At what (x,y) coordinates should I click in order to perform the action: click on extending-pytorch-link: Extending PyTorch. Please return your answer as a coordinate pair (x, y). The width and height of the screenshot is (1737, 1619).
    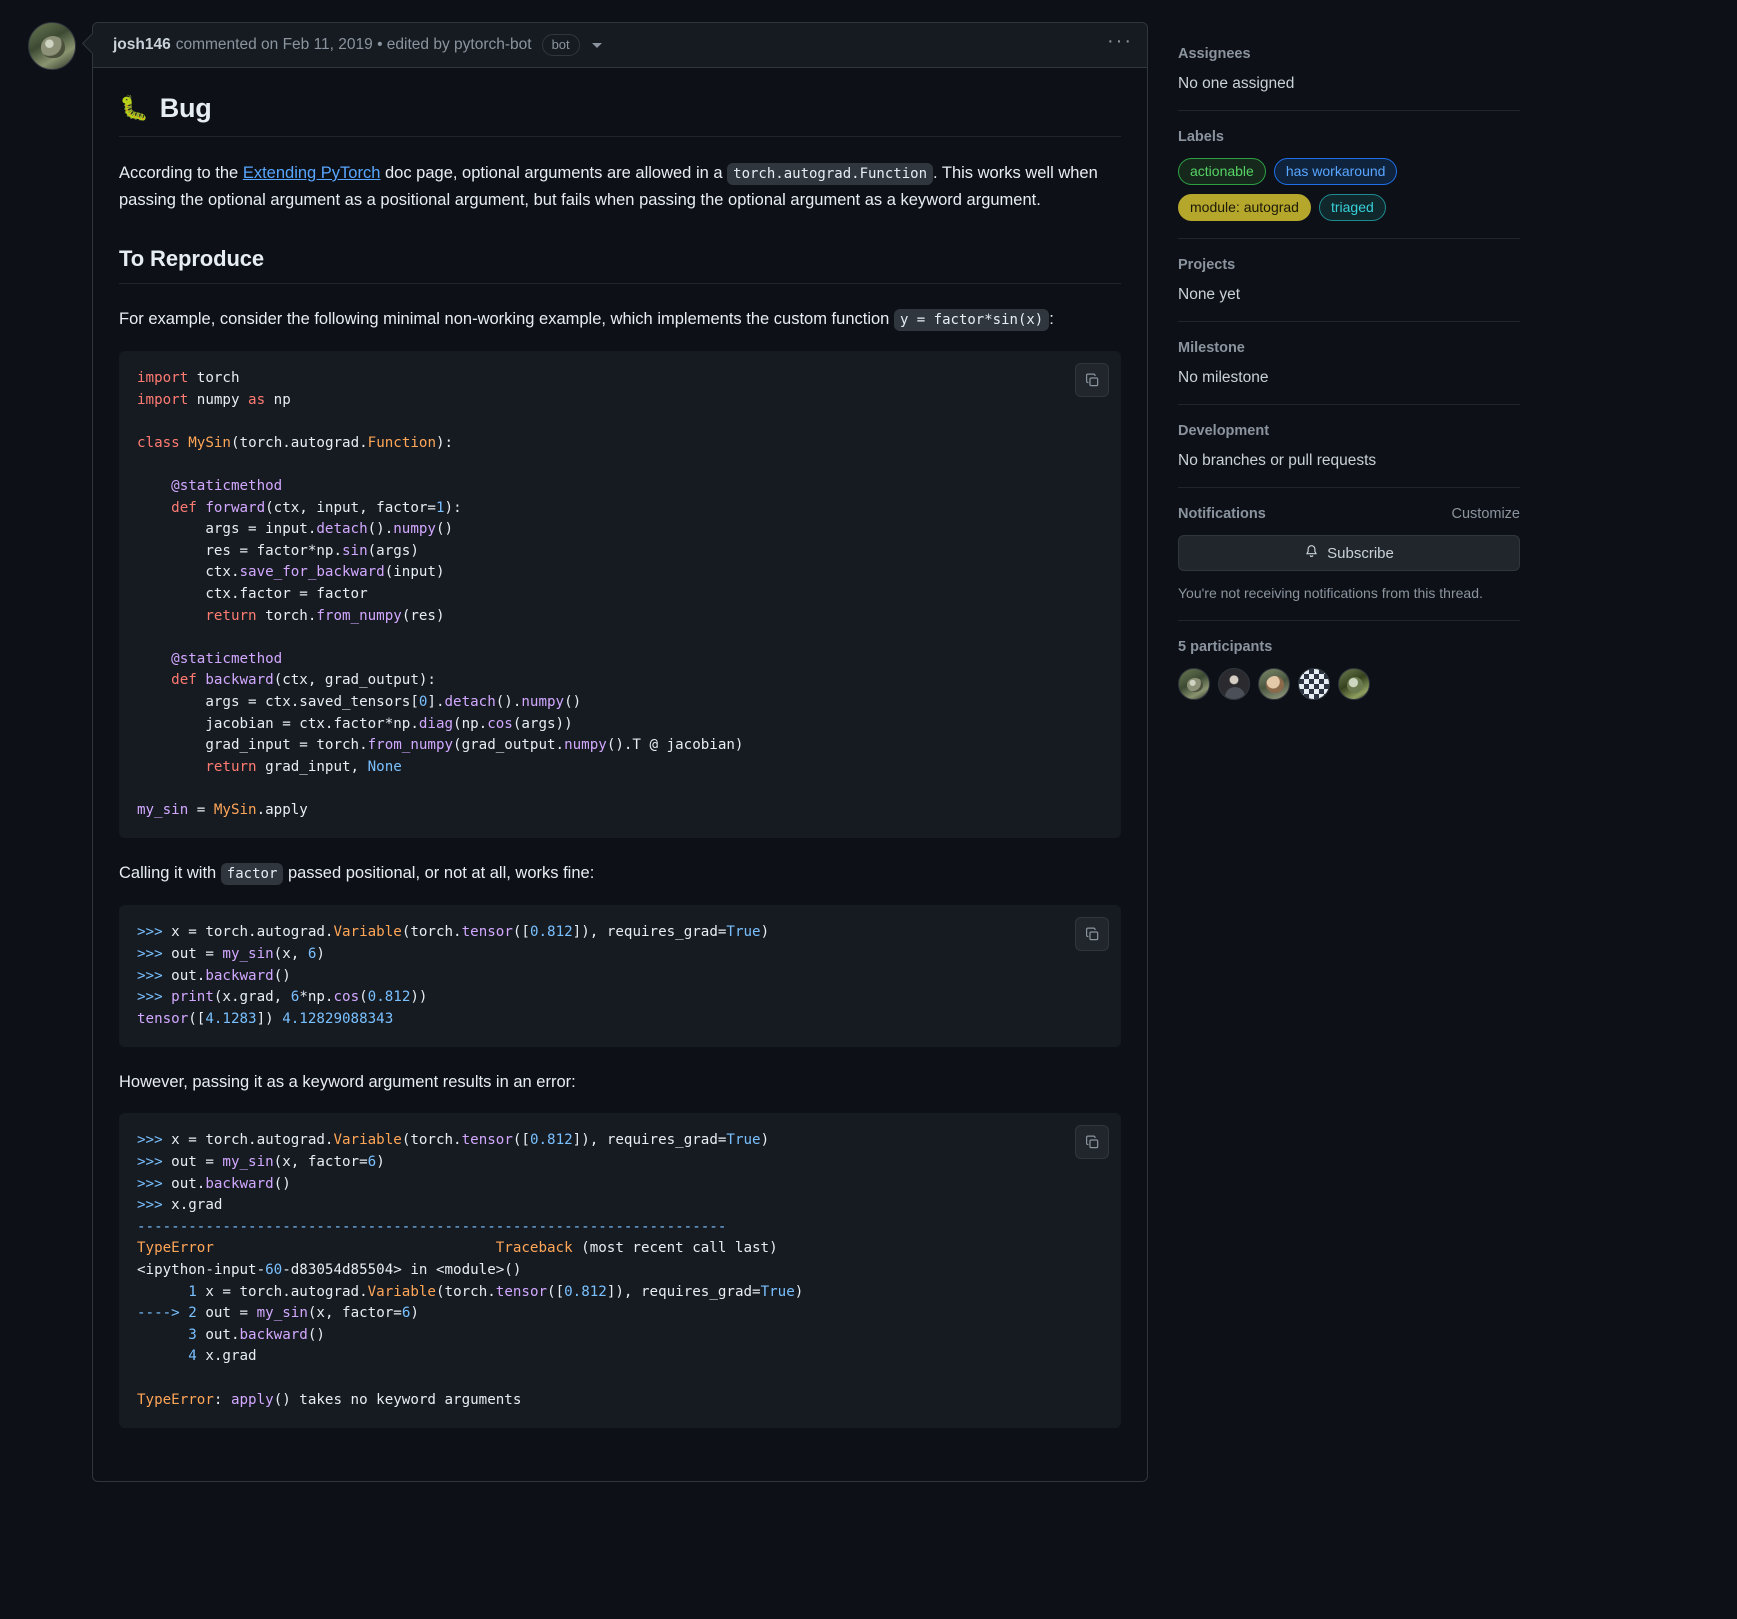
    Looking at the image, I should click on (312, 173).